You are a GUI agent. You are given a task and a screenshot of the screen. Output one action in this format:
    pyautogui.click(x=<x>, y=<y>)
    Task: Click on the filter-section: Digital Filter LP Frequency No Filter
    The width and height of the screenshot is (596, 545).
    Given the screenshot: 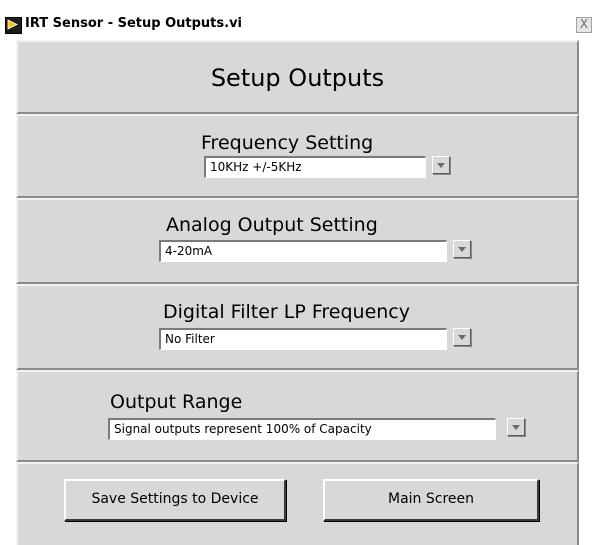 What is the action you would take?
    pyautogui.click(x=297, y=327)
    